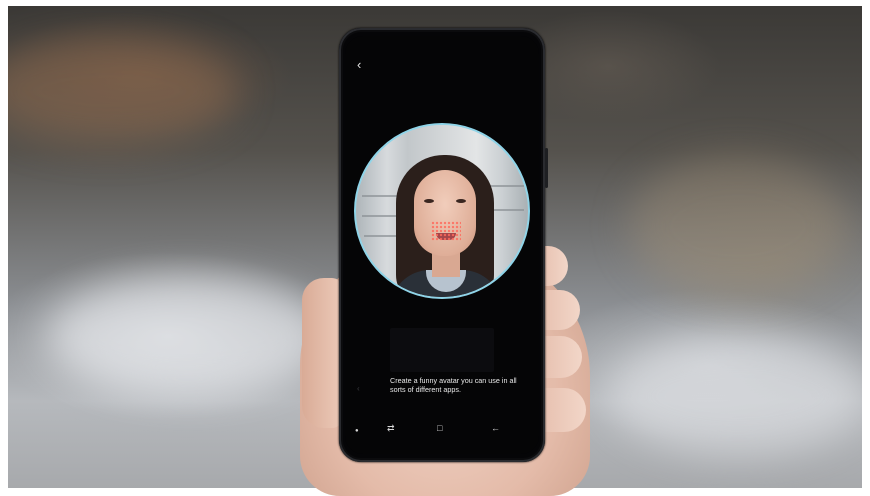  Describe the element at coordinates (445, 213) in the screenshot. I see `face` at that location.